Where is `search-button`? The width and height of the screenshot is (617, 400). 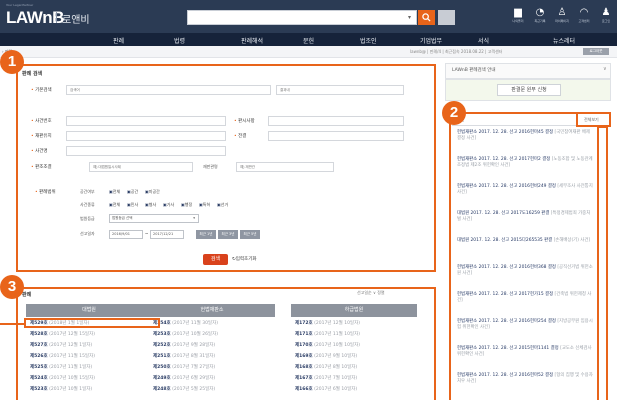 search-button is located at coordinates (426, 17).